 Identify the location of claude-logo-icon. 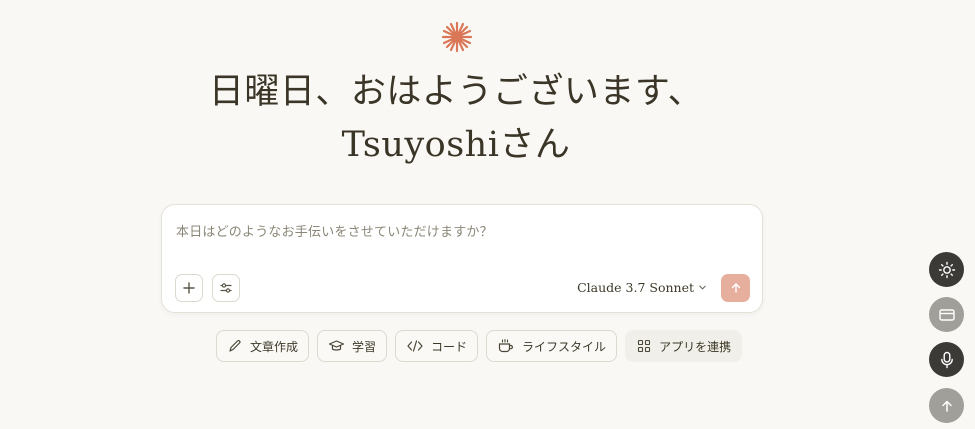
(457, 37).